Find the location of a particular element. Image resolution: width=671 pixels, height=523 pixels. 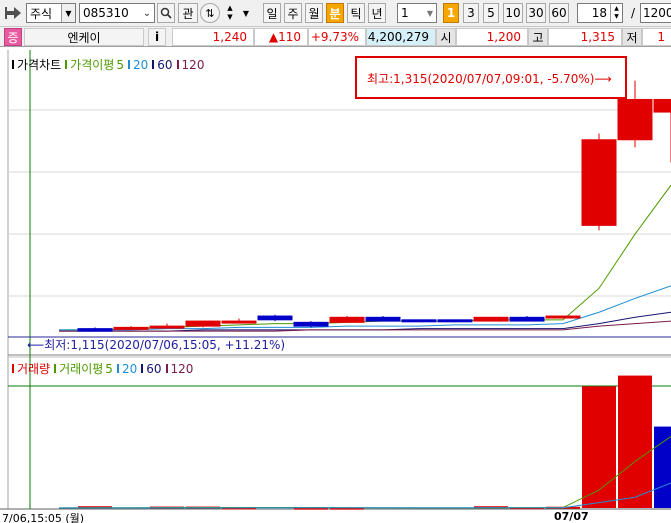

sync-icon: ⇅ is located at coordinates (210, 13).